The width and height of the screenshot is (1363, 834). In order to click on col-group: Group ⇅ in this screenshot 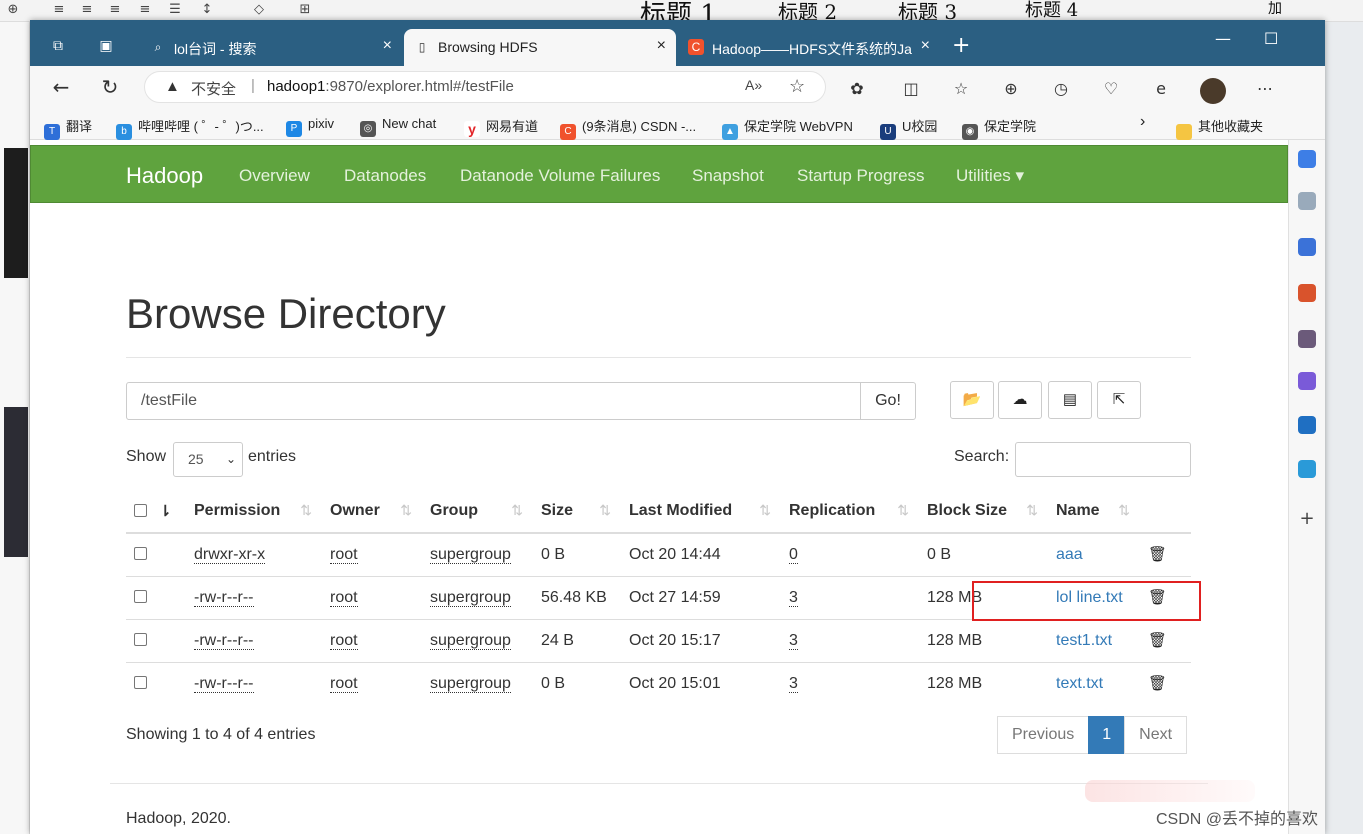, I will do `click(477, 512)`.